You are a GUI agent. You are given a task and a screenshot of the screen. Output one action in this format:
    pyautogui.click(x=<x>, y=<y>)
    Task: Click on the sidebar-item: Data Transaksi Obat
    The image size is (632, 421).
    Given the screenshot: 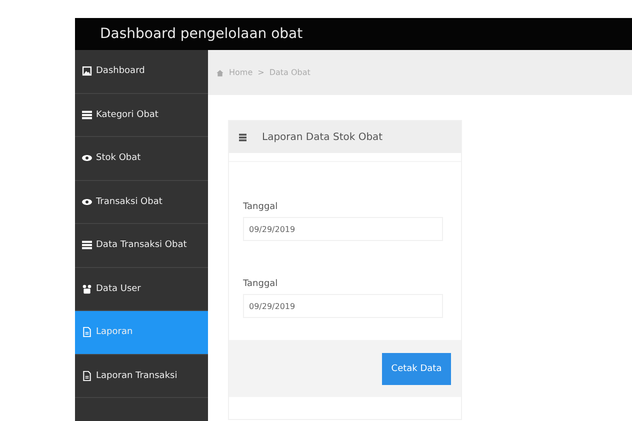 What is the action you would take?
    pyautogui.click(x=141, y=246)
    